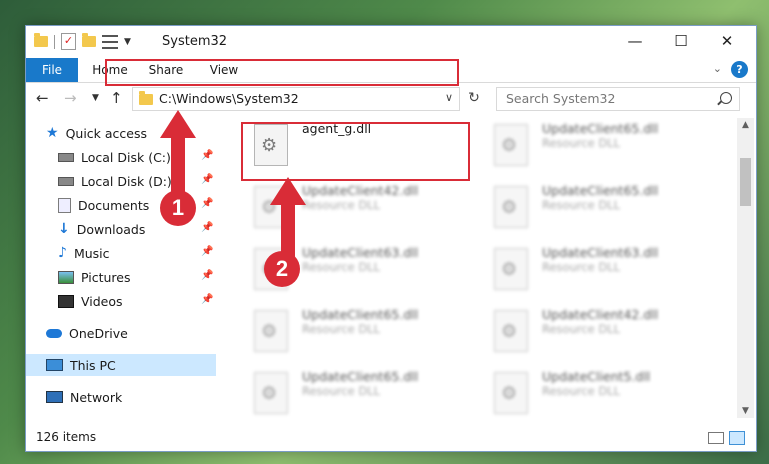 This screenshot has width=769, height=464. I want to click on file-name: UpdateClient65.dll, so click(600, 128).